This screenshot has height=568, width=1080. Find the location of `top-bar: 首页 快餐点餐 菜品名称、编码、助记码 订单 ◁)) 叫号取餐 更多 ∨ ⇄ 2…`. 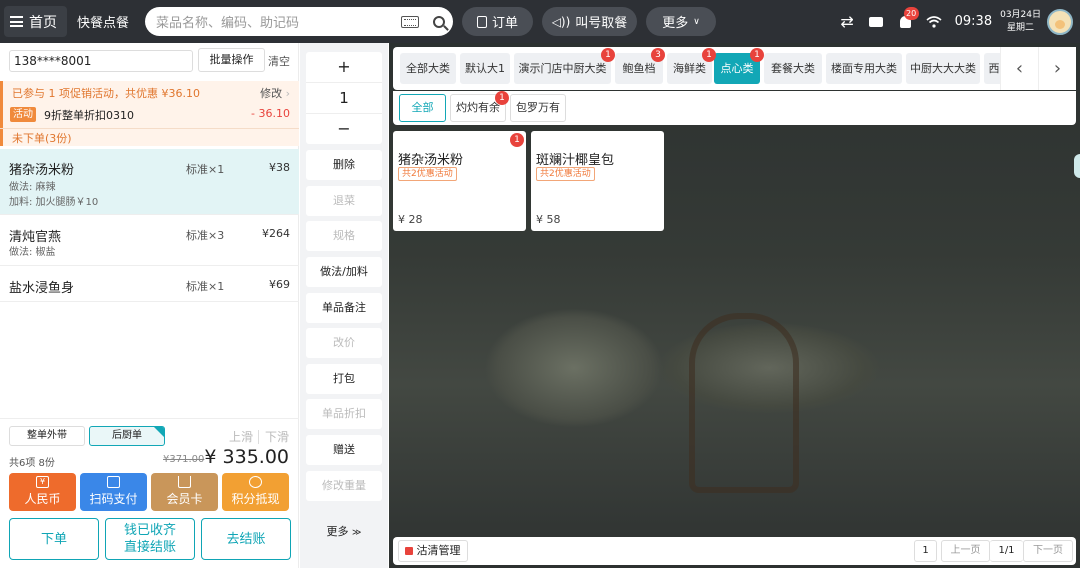

top-bar: 首页 快餐点餐 菜品名称、编码、助记码 订单 ◁)) 叫号取餐 更多 ∨ ⇄ 2… is located at coordinates (540, 21).